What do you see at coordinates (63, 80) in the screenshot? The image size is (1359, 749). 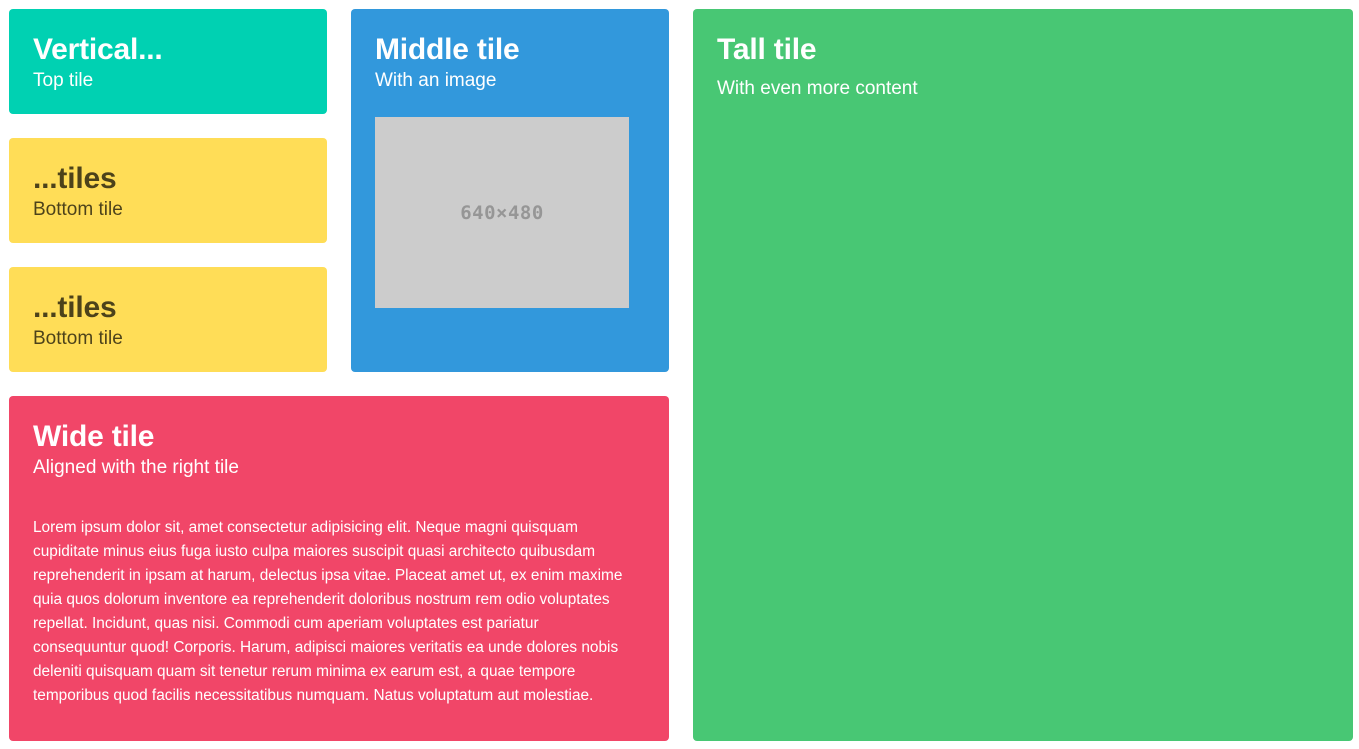 I see `top-tile-subtitle: Top tile` at bounding box center [63, 80].